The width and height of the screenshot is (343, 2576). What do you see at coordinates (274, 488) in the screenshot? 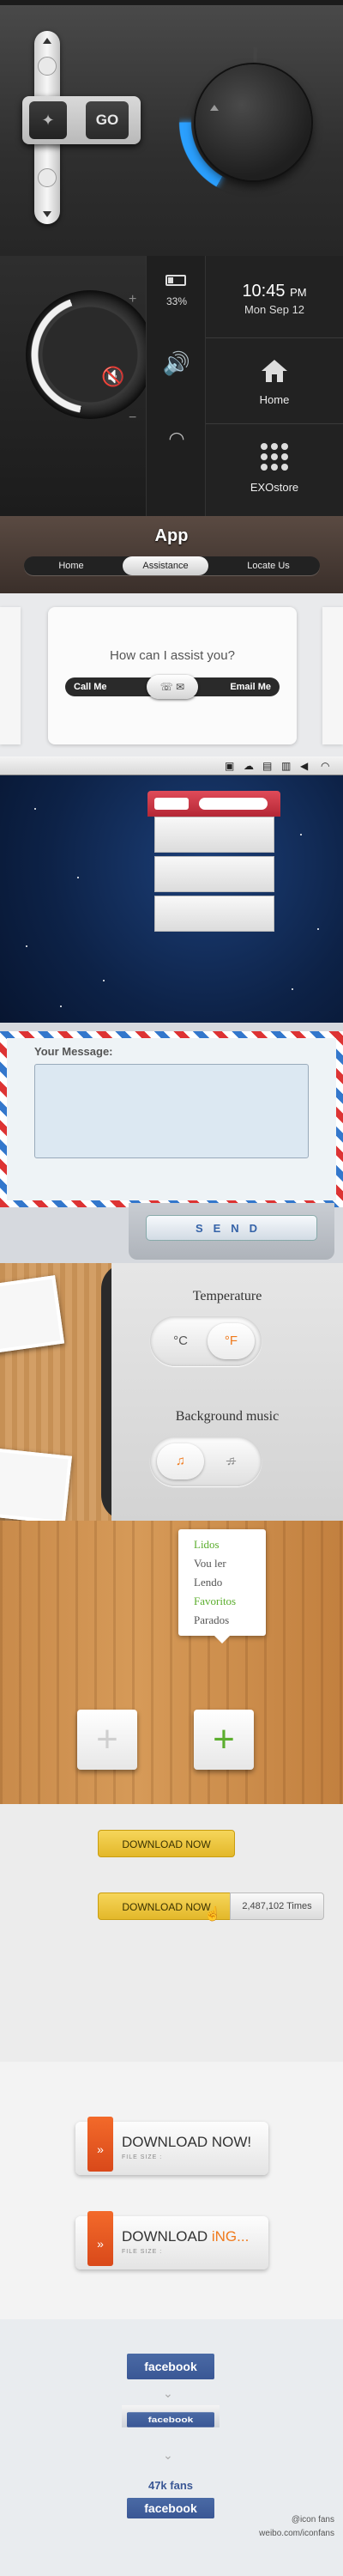
I see `exostore-tile-label: EXOstore` at bounding box center [274, 488].